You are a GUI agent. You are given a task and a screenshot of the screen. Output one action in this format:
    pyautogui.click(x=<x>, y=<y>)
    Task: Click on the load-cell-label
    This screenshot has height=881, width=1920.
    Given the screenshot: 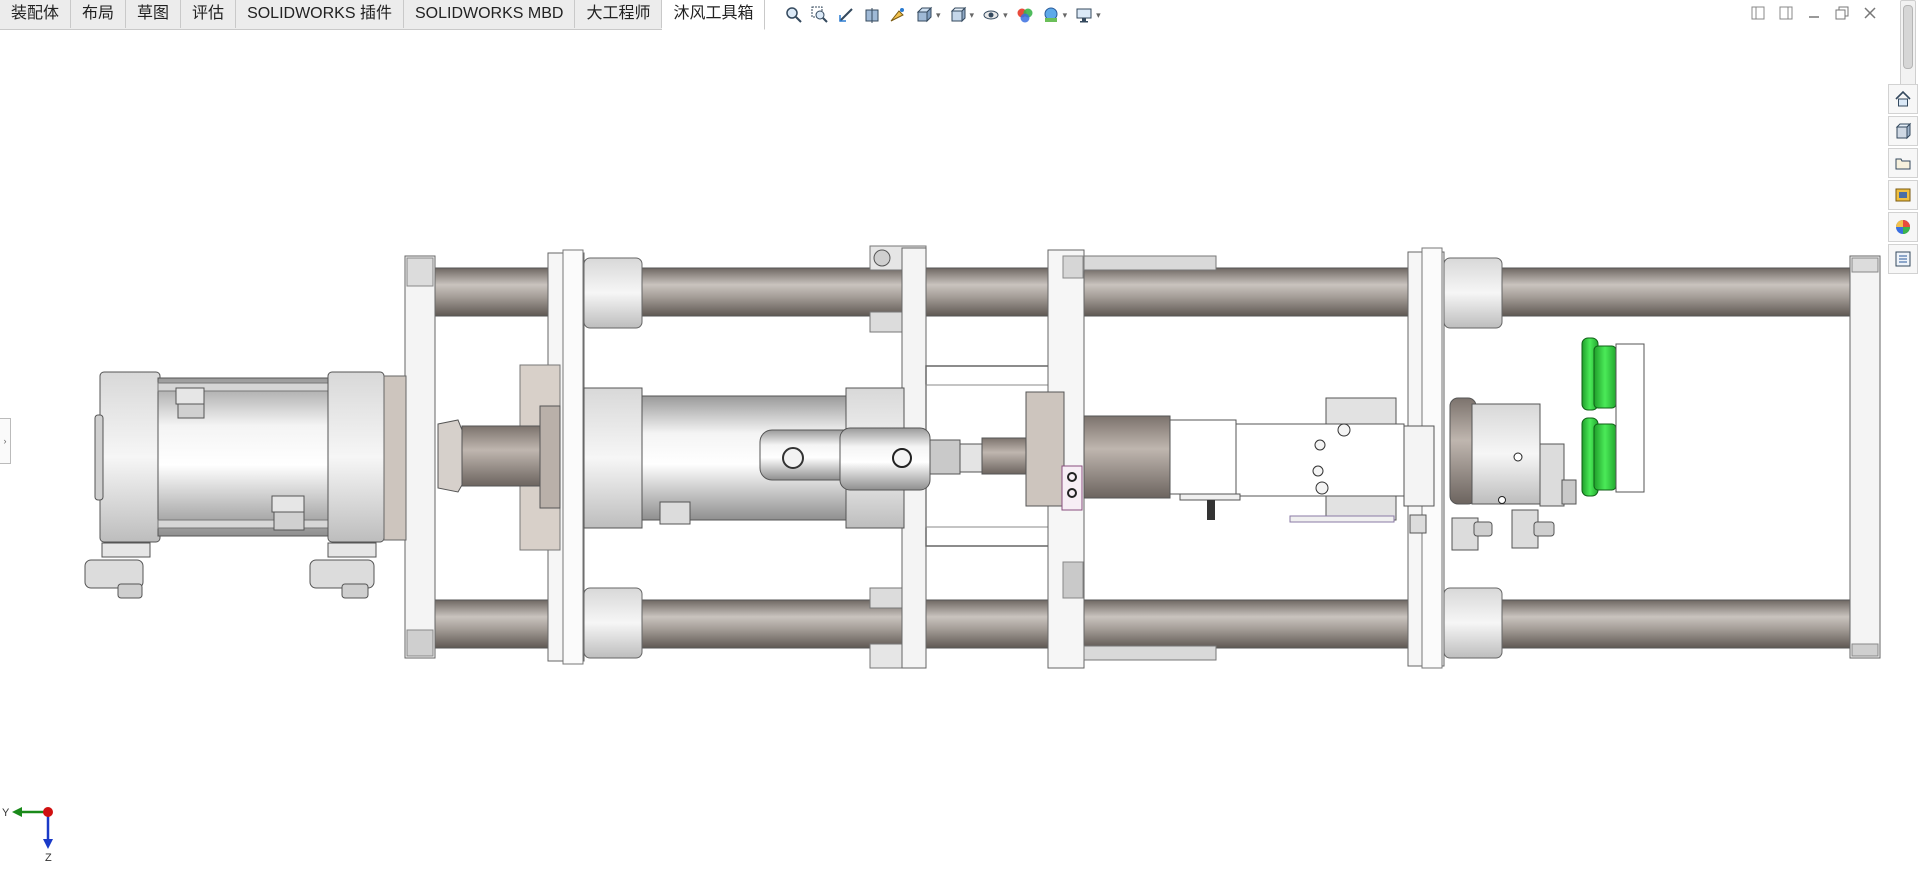 What is the action you would take?
    pyautogui.click(x=1072, y=488)
    